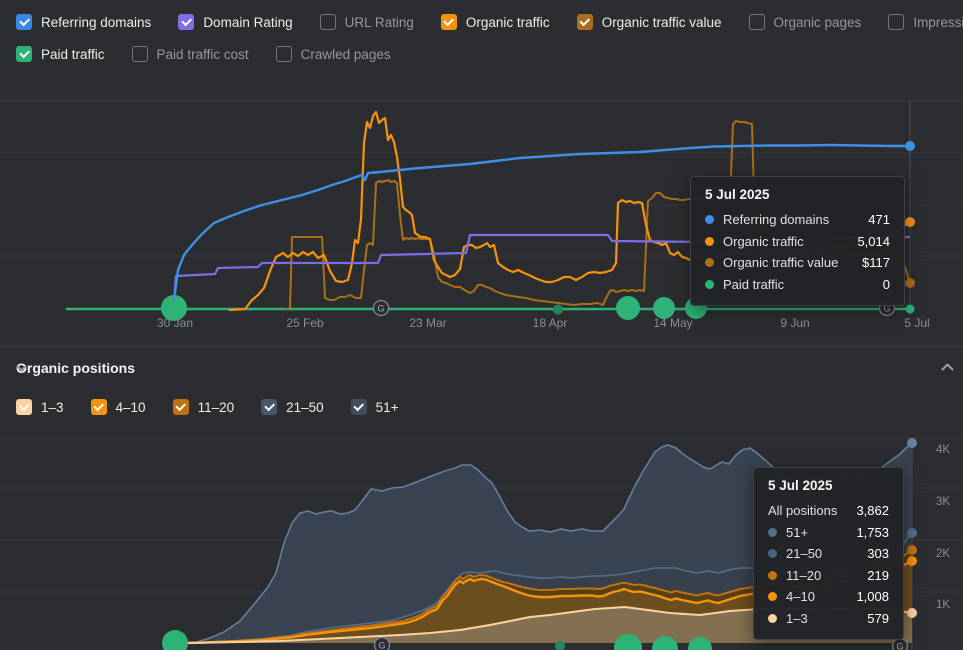 The height and width of the screenshot is (650, 963). I want to click on checkbox-impressions: Impressions, so click(925, 22).